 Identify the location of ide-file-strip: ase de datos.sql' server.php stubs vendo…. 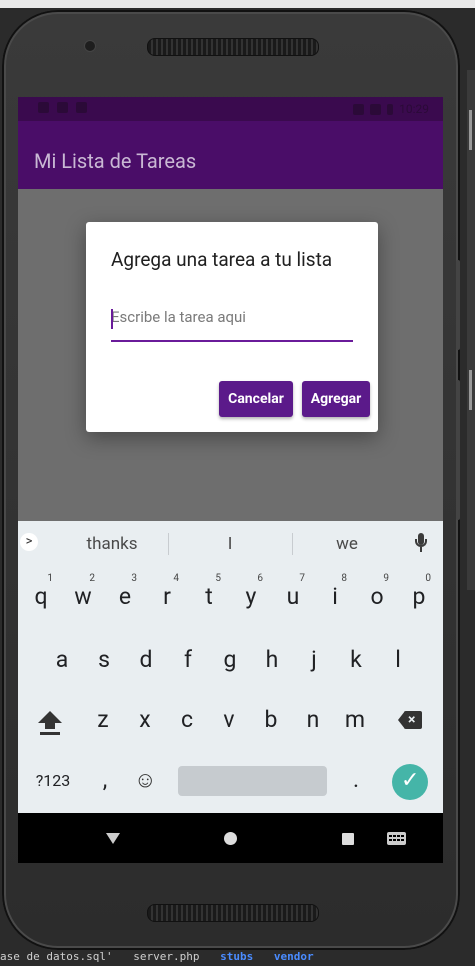
(237, 958).